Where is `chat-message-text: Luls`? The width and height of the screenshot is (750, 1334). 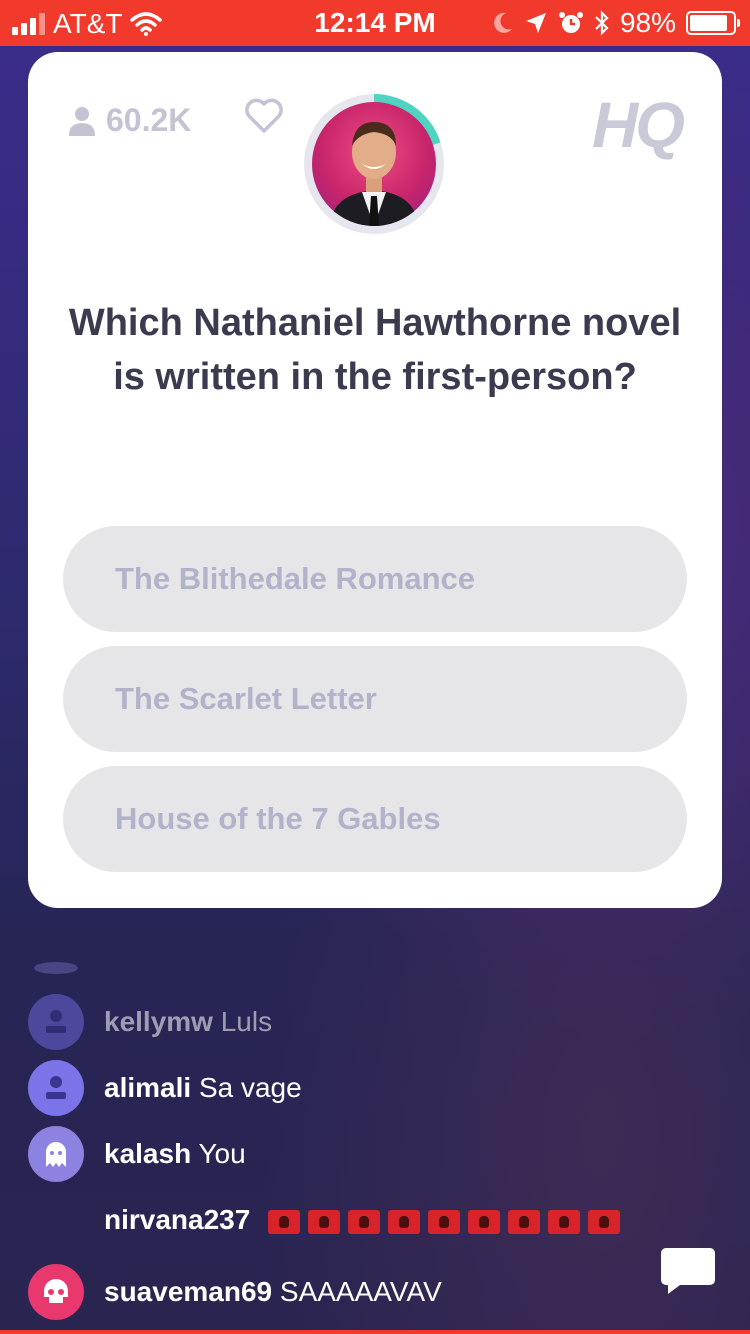
chat-message-text: Luls is located at coordinates (246, 1021).